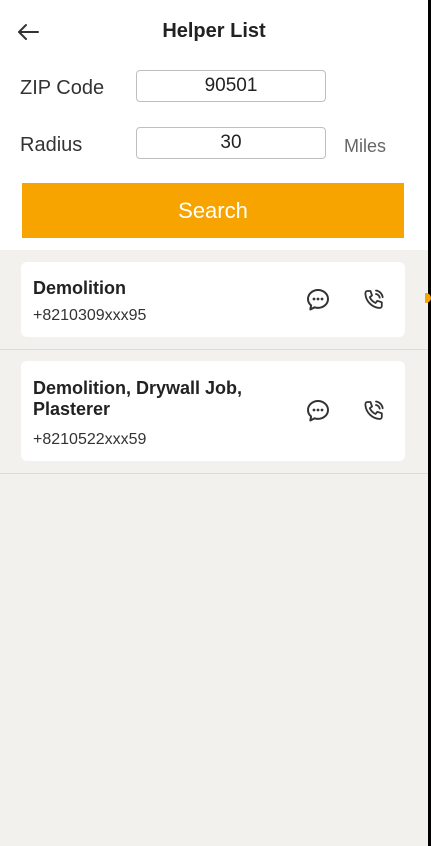  What do you see at coordinates (213, 210) in the screenshot?
I see `search-button: Search` at bounding box center [213, 210].